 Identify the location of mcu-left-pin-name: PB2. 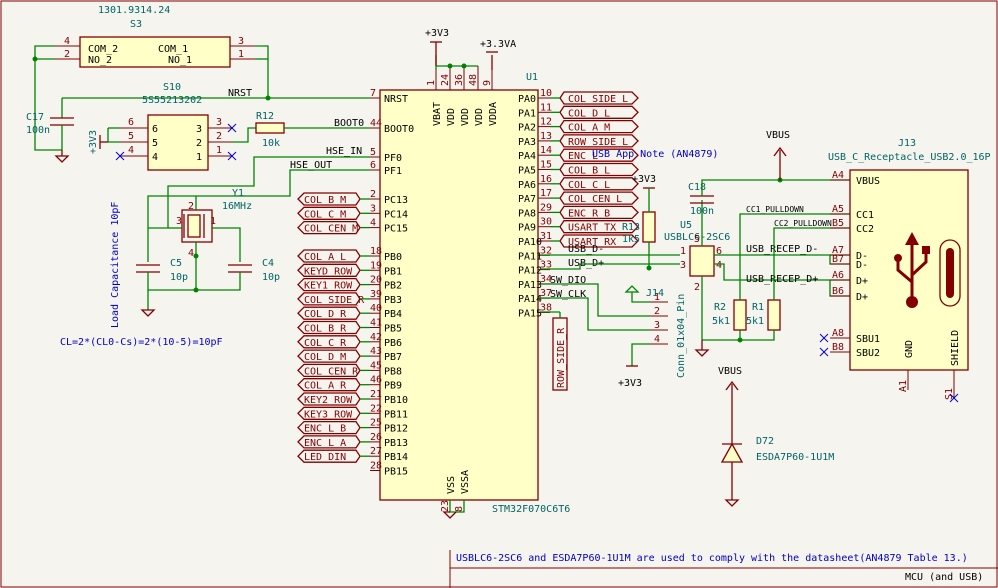
(393, 286).